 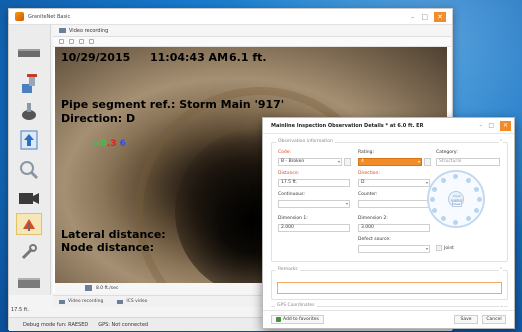 I want to click on tab-bottom-ics-video: ICS video, so click(x=132, y=301).